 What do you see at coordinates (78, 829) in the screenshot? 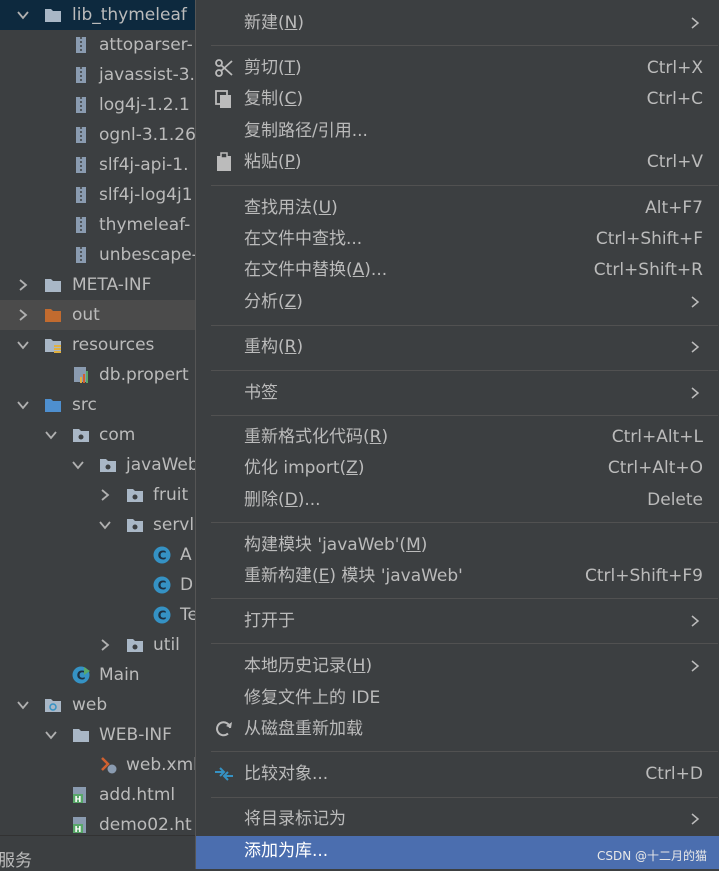
I see `svg-text: H` at bounding box center [78, 829].